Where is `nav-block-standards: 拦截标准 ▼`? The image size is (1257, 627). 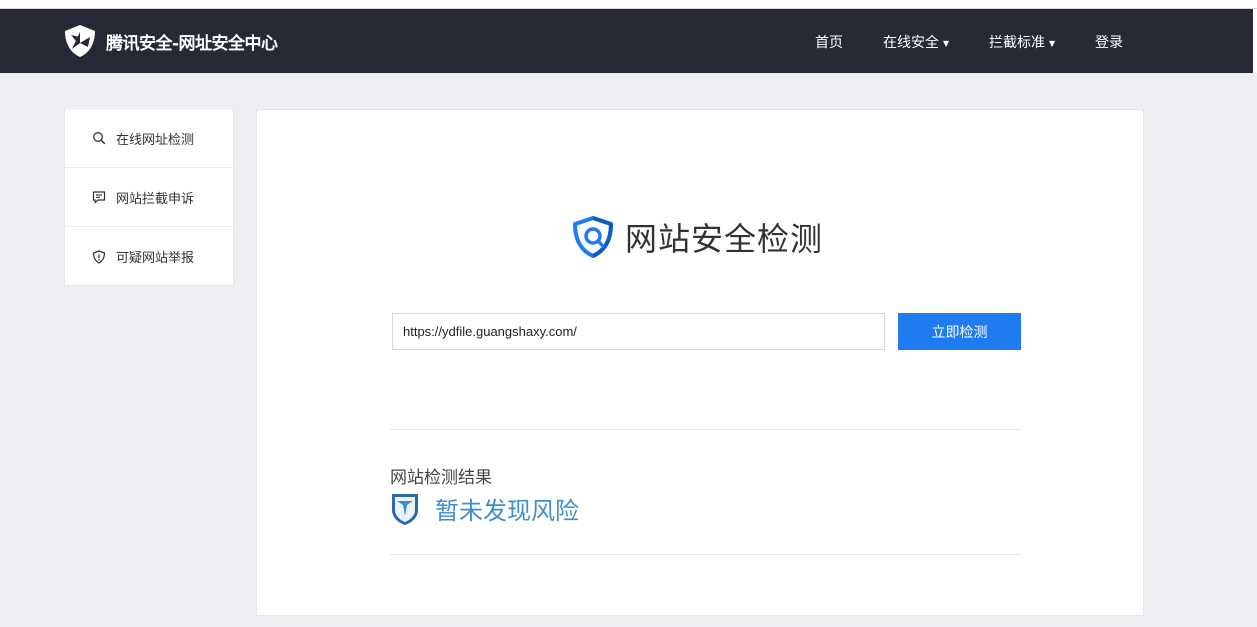
nav-block-standards: 拦截标准 ▼ is located at coordinates (1022, 42).